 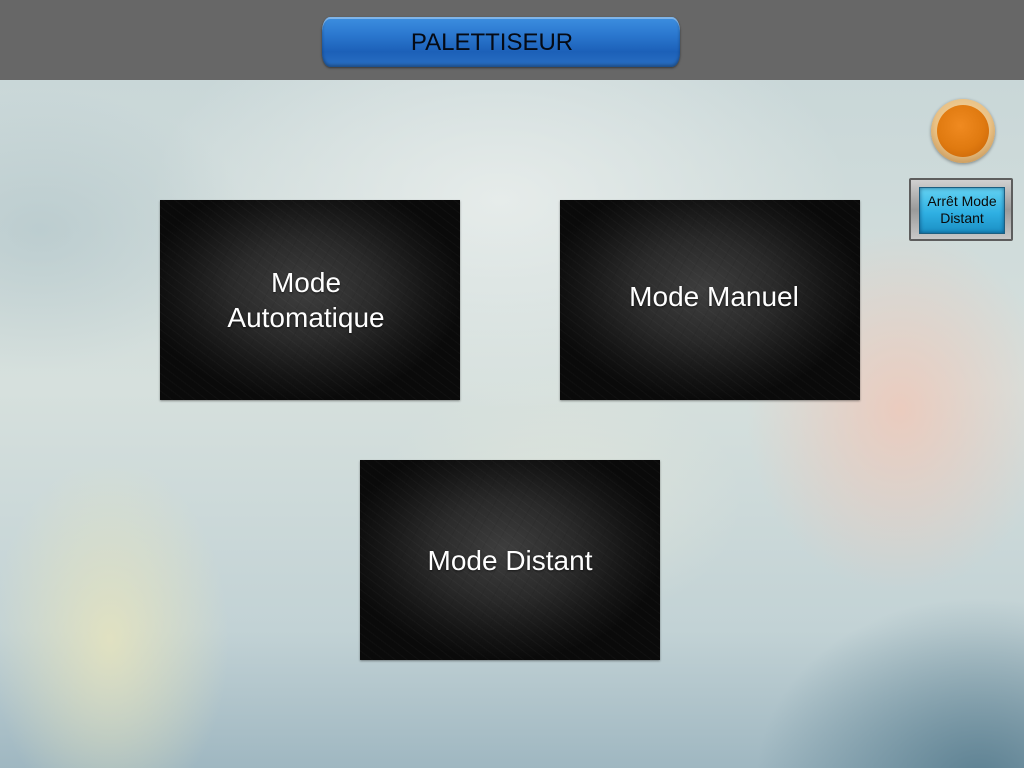 I want to click on status-indicator-light, so click(x=963, y=131).